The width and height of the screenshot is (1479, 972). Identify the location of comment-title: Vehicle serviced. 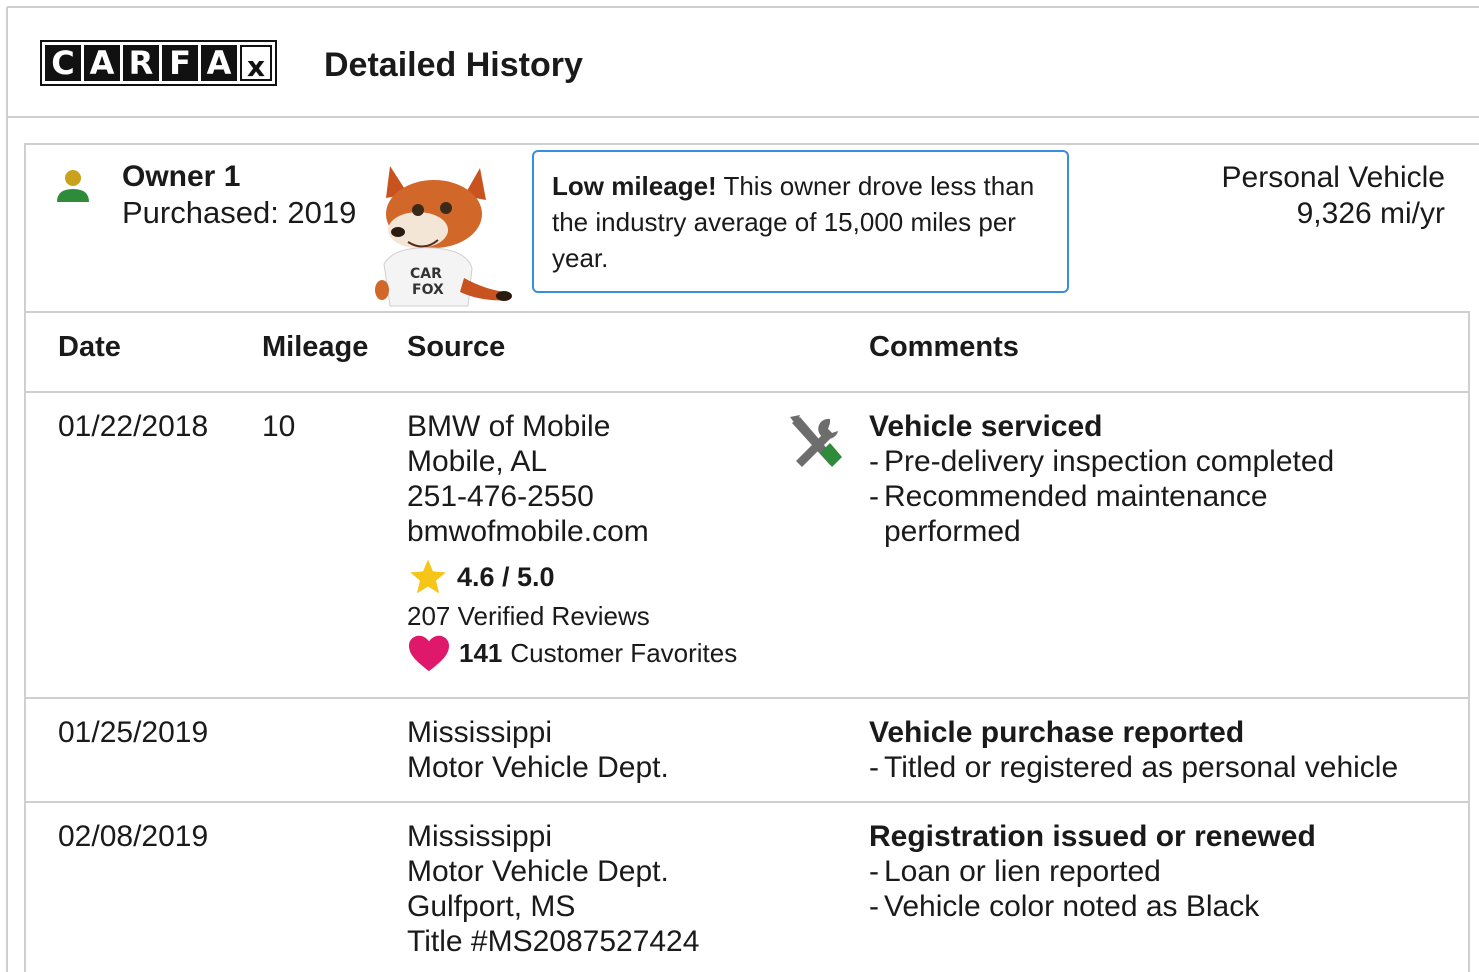
(986, 426).